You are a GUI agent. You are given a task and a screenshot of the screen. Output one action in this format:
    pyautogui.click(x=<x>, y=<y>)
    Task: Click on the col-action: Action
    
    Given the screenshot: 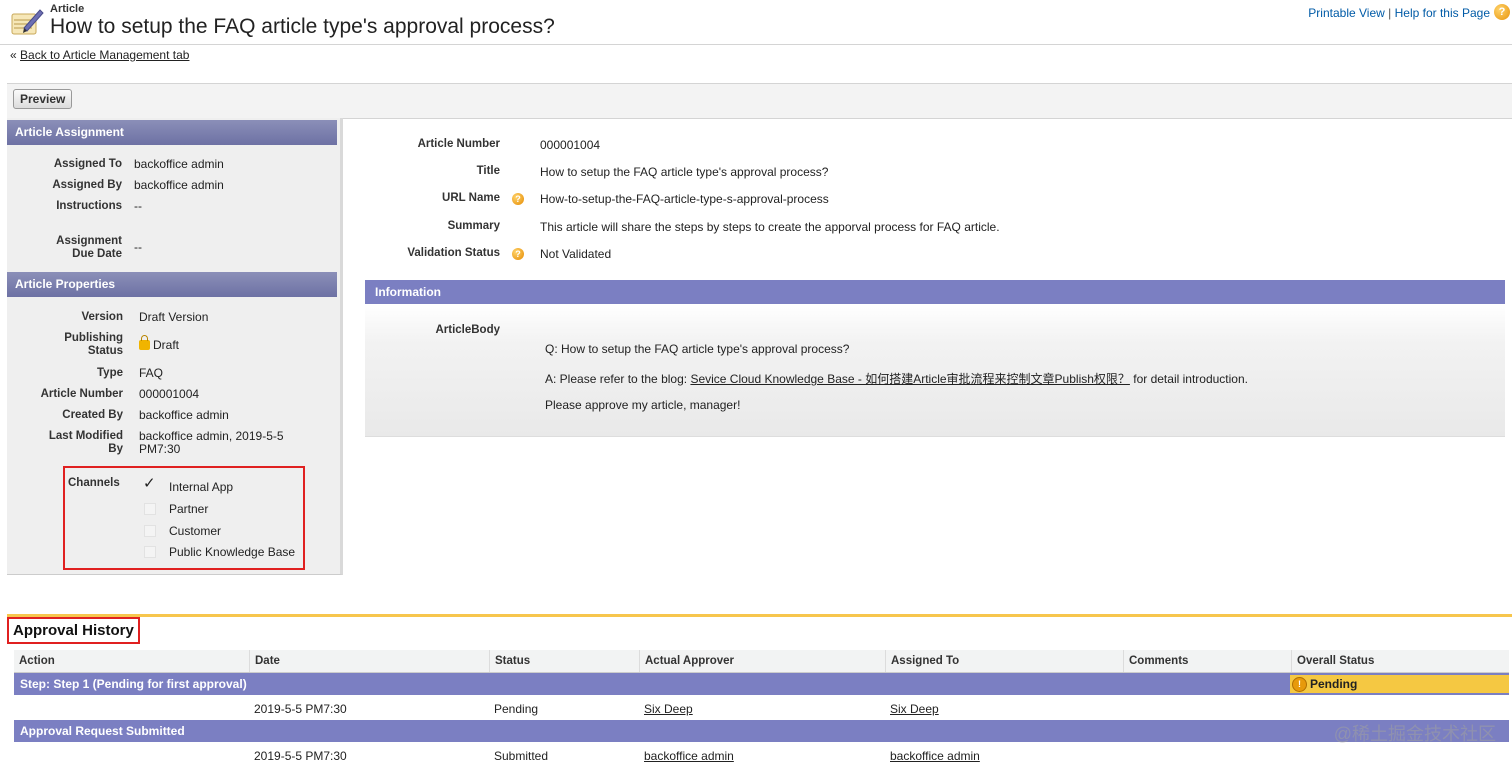 What is the action you would take?
    pyautogui.click(x=37, y=661)
    